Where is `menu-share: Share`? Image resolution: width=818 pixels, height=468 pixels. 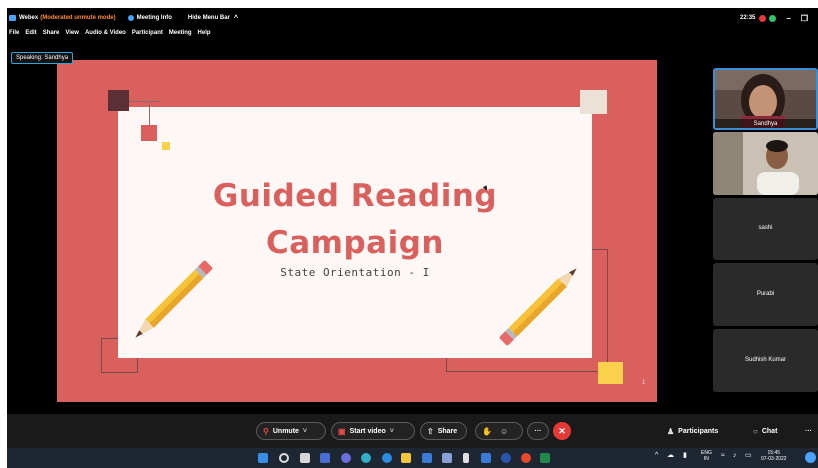
menu-share: Share is located at coordinates (51, 35).